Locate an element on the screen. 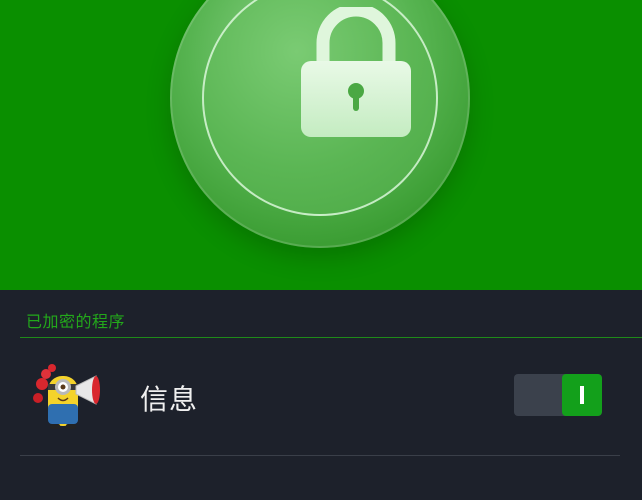 This screenshot has width=642, height=500. toggle-on-mark-icon is located at coordinates (582, 395).